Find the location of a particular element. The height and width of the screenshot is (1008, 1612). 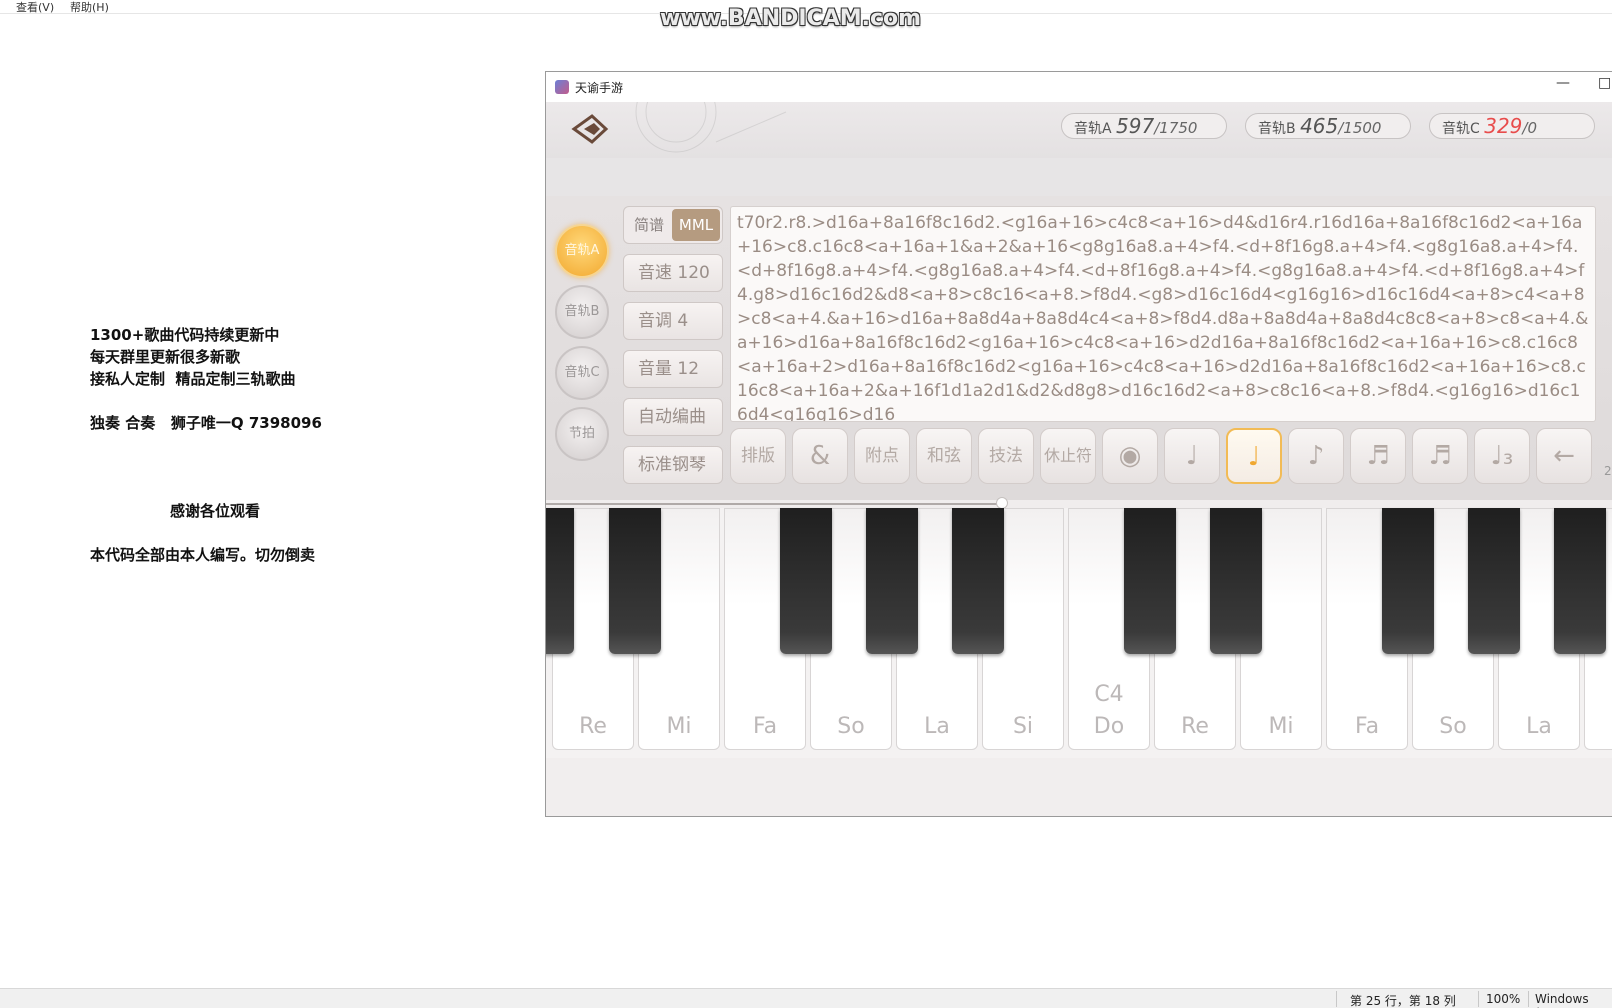

top-header: 音轨A 597/1750 音轨B 465/1500 音轨C 329/0 is located at coordinates (1079, 130).